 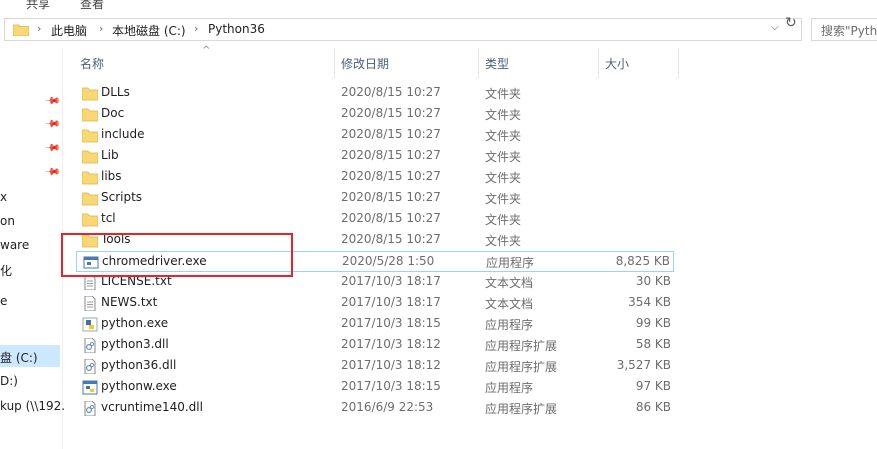 I want to click on breadcrumb-local-disk: 本地磁盘 (C:), so click(x=149, y=30).